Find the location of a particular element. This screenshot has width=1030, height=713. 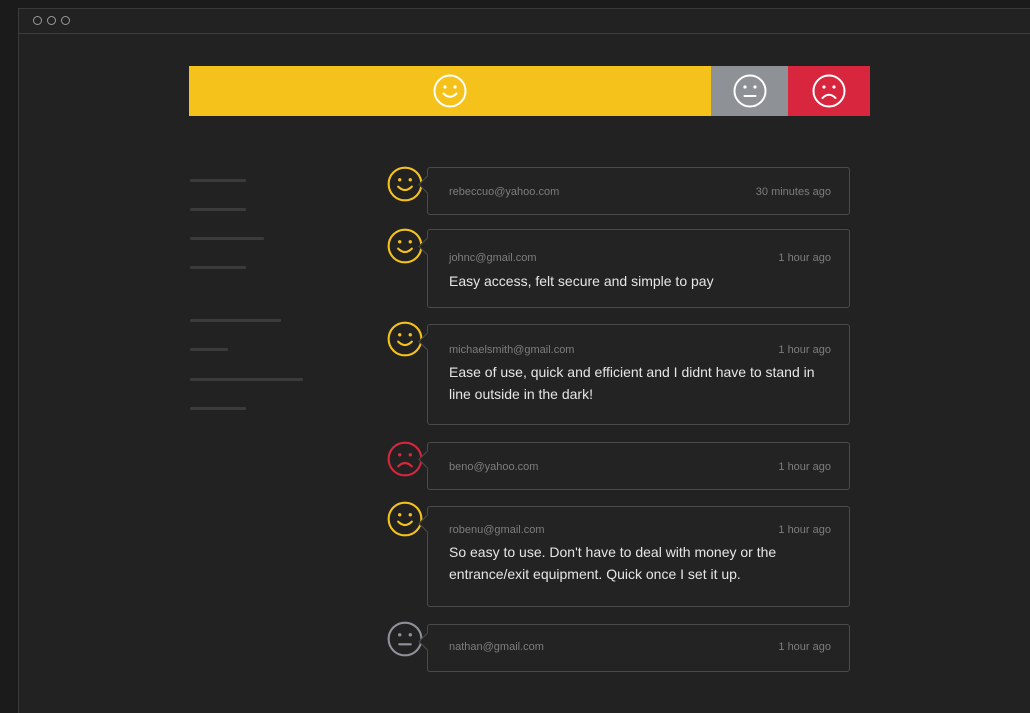

sentiment-bar-sad-segment is located at coordinates (829, 91).